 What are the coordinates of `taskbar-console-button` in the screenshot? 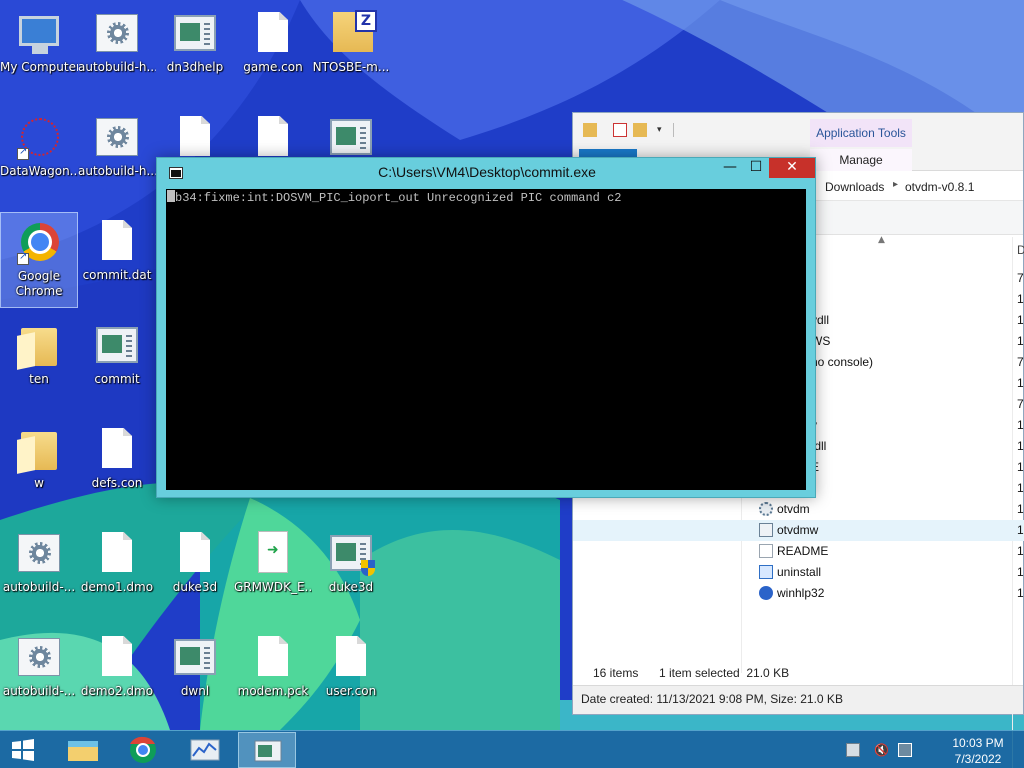 It's located at (267, 750).